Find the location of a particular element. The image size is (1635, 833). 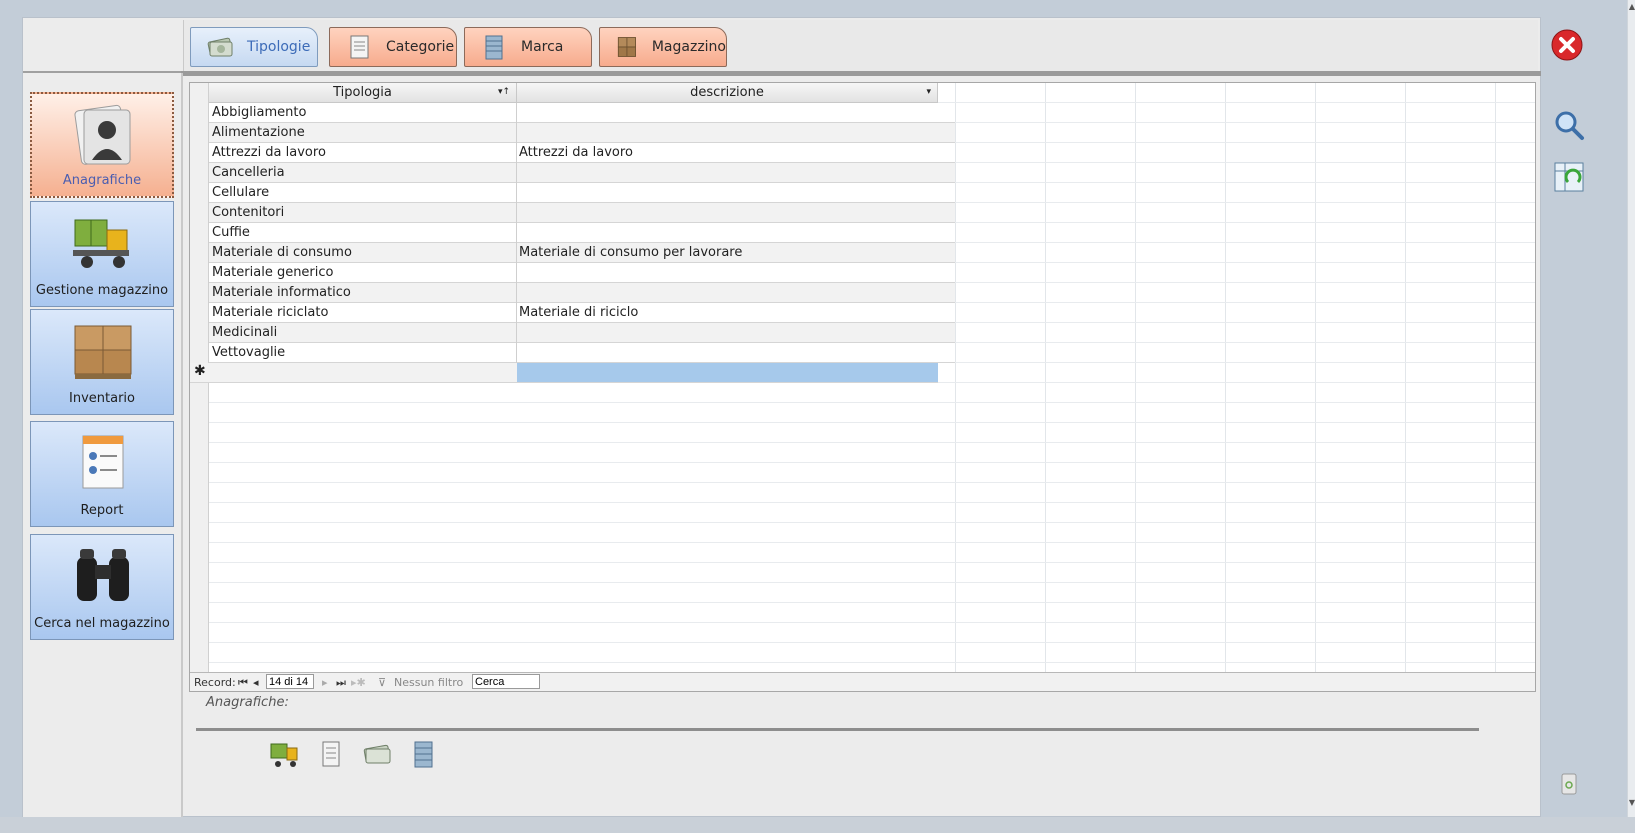

building-icon is located at coordinates (423, 754).